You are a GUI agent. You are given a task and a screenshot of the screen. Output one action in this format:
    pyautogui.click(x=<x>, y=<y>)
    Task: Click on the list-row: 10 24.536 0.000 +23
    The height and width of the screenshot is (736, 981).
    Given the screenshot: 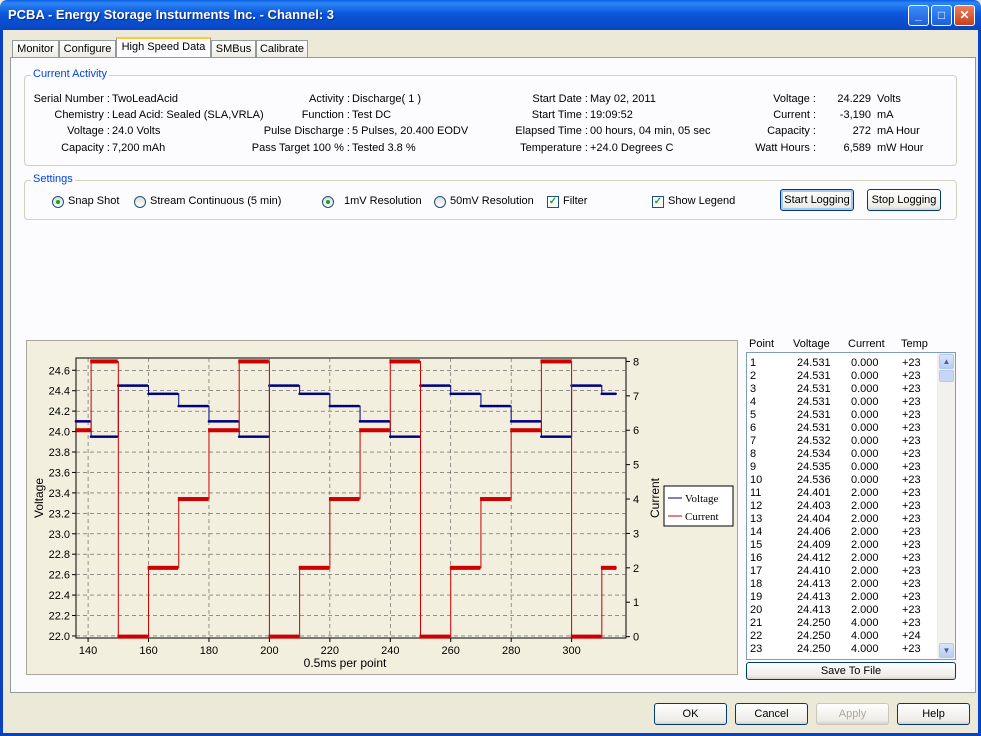 What is the action you would take?
    pyautogui.click(x=842, y=480)
    